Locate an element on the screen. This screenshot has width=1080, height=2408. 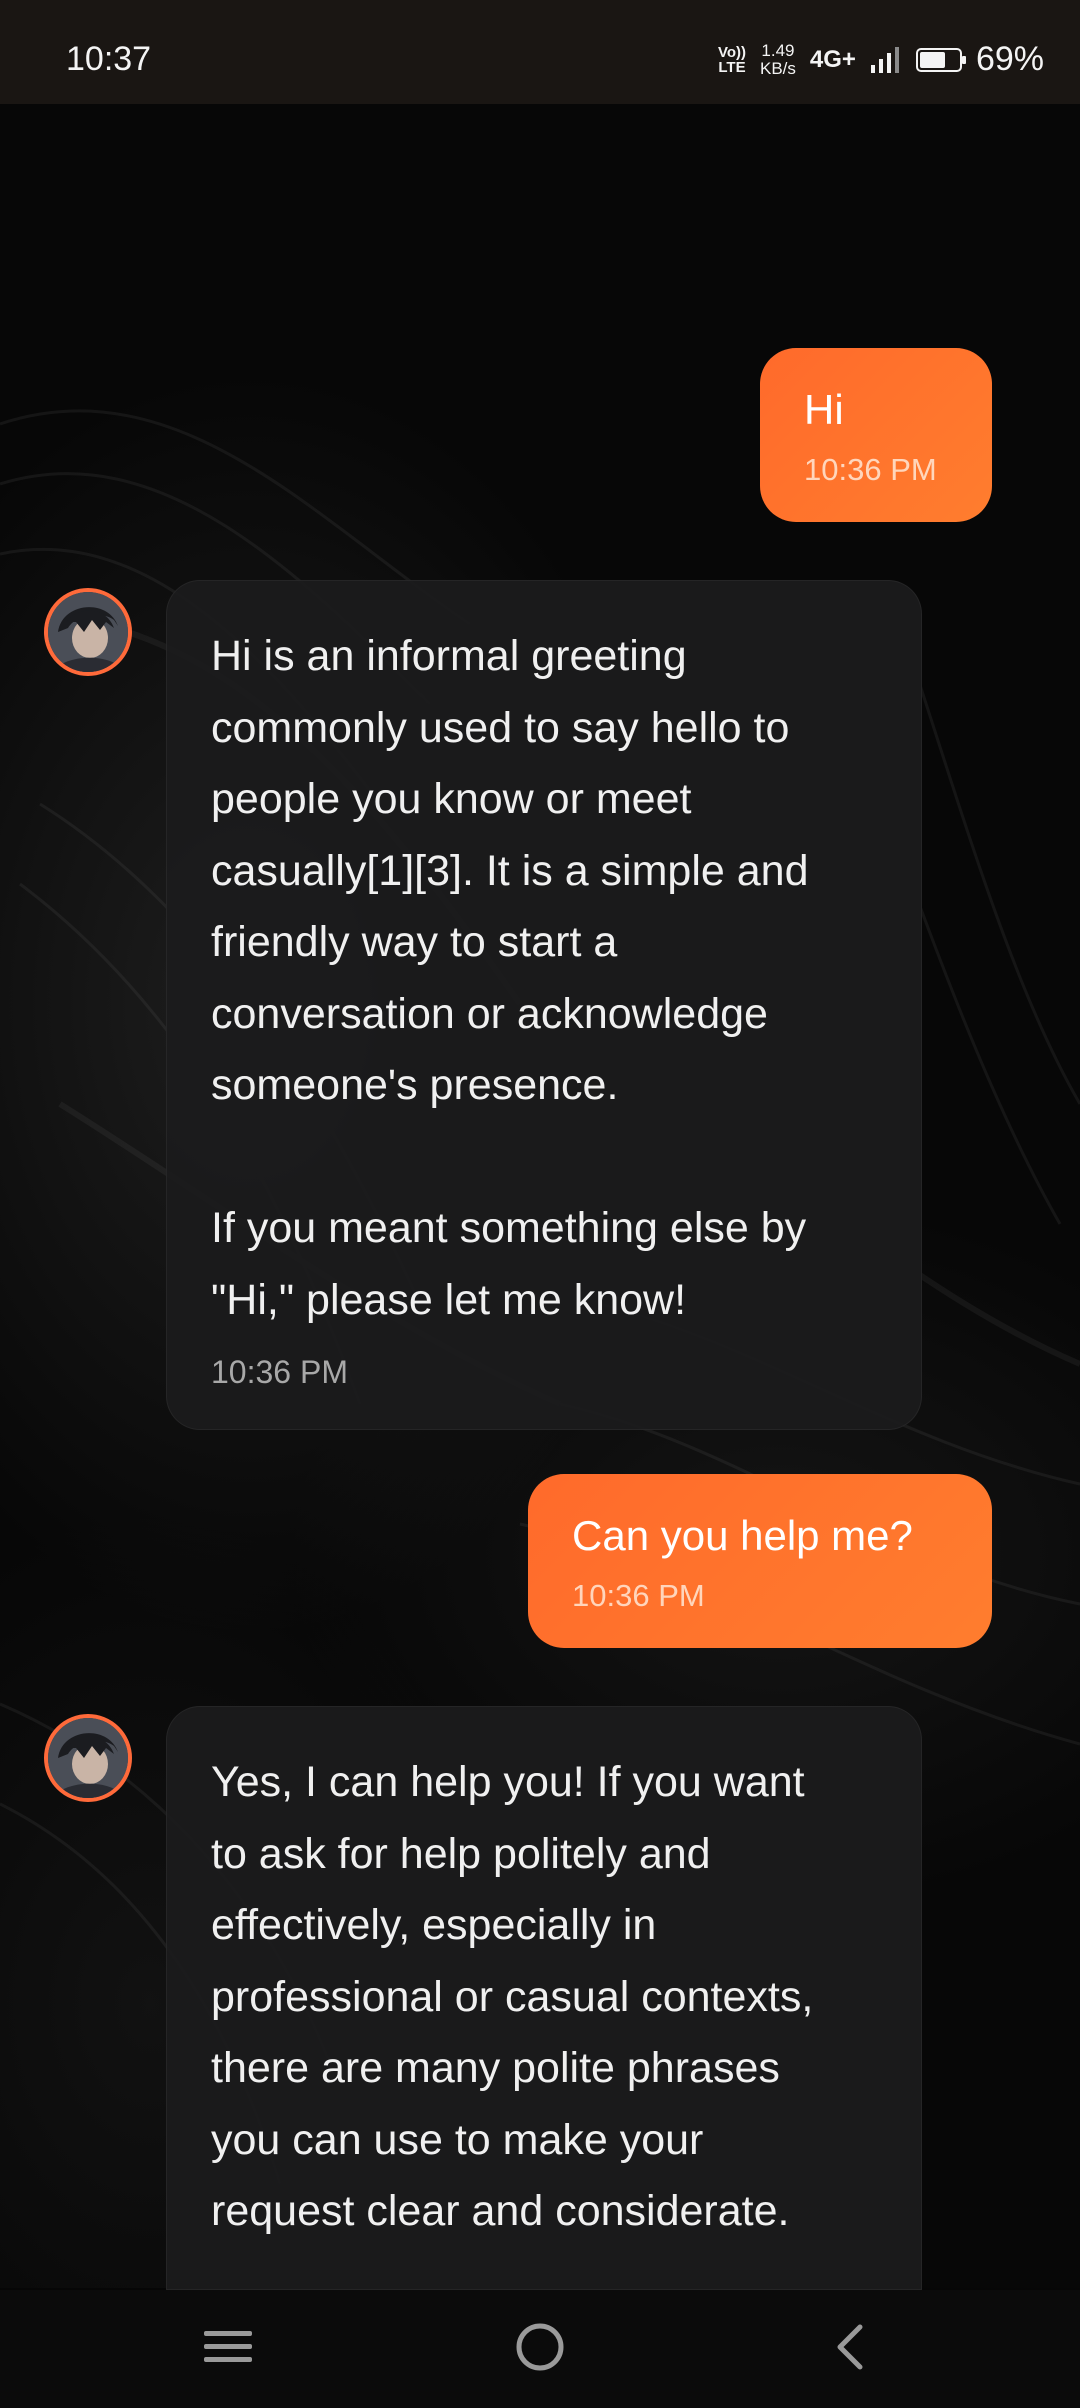
home-circle-icon is located at coordinates (540, 2347).